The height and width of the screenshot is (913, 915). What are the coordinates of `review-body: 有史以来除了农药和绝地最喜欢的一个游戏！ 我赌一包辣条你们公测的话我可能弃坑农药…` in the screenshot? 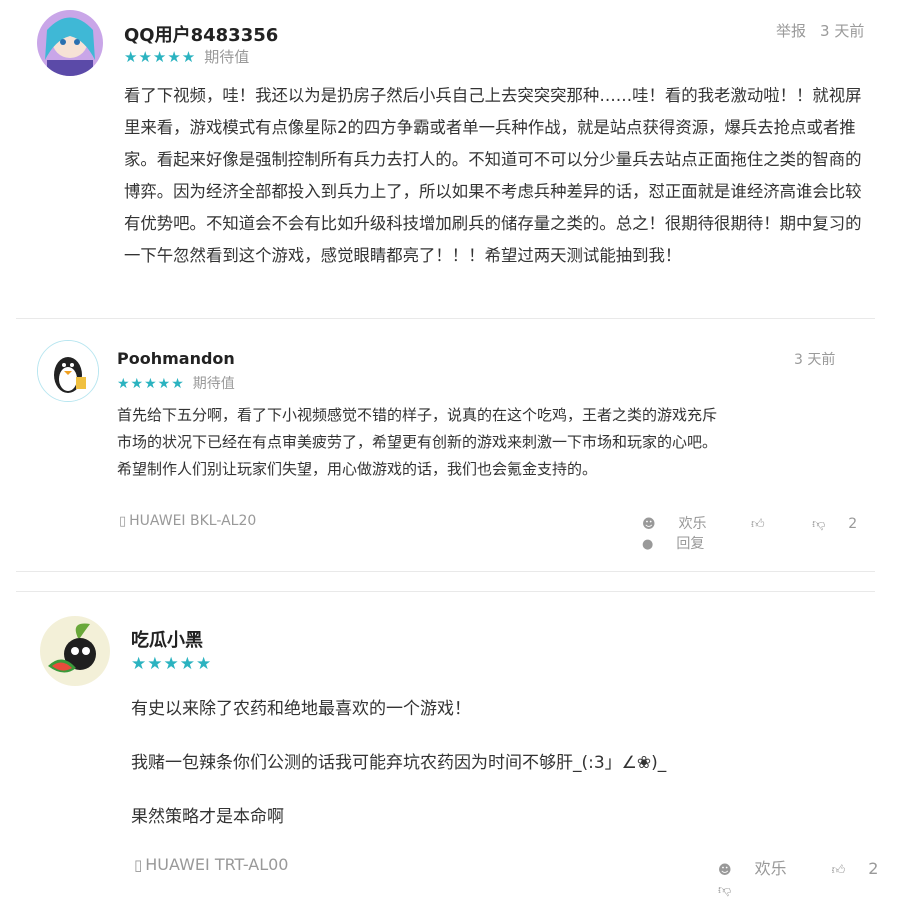 It's located at (501, 763).